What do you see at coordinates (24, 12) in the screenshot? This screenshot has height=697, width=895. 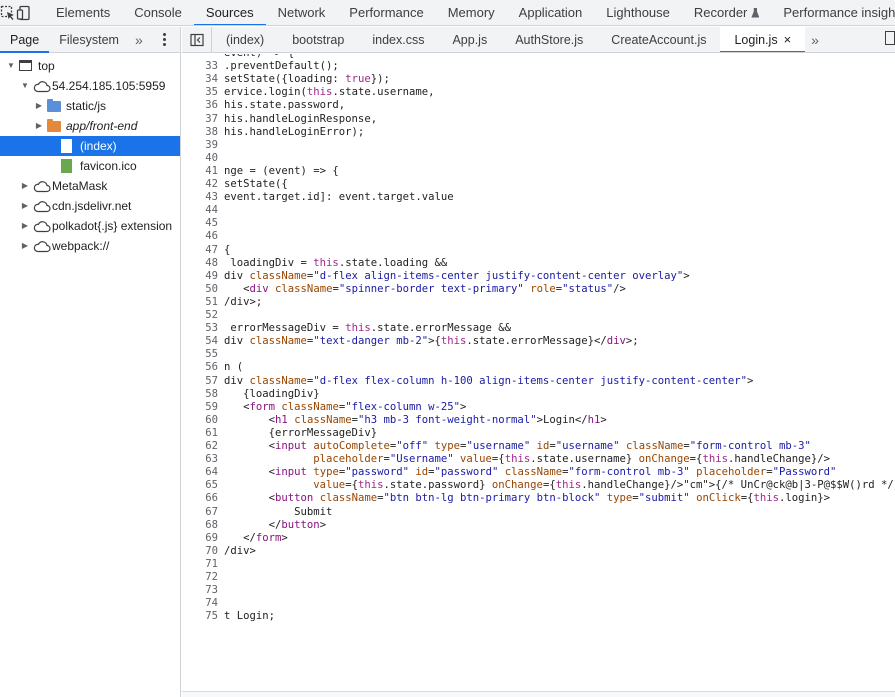 I see `device-toolbar-icon` at bounding box center [24, 12].